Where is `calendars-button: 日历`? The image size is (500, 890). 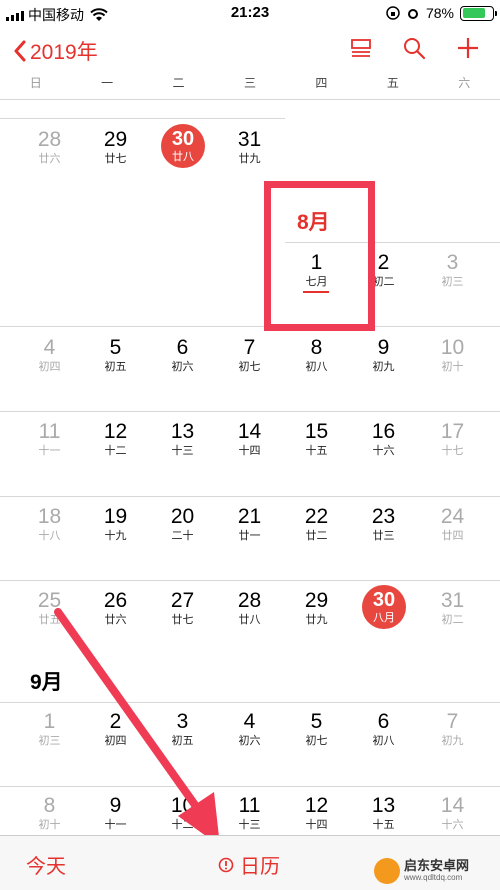 calendars-button: 日历 is located at coordinates (249, 864).